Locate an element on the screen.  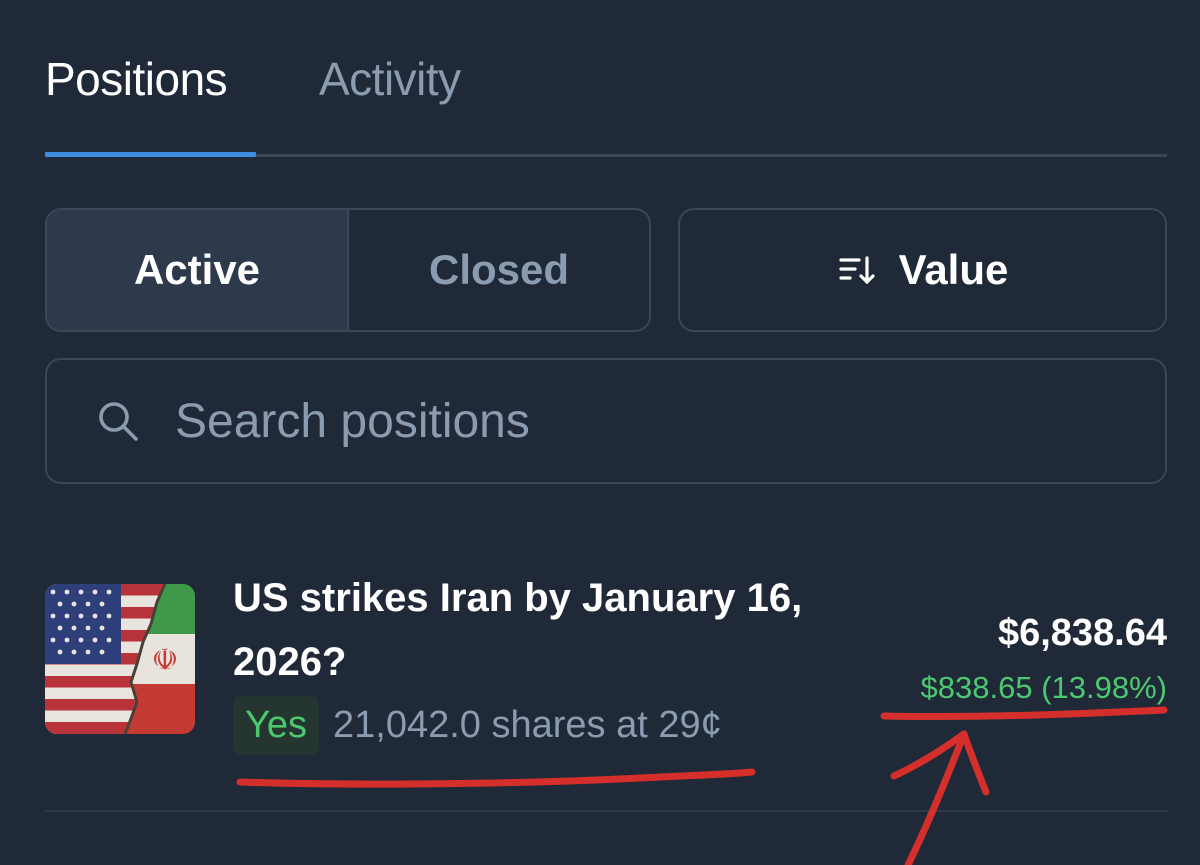
position-pnl: $838.65 (13.98%) is located at coordinates (1043, 687).